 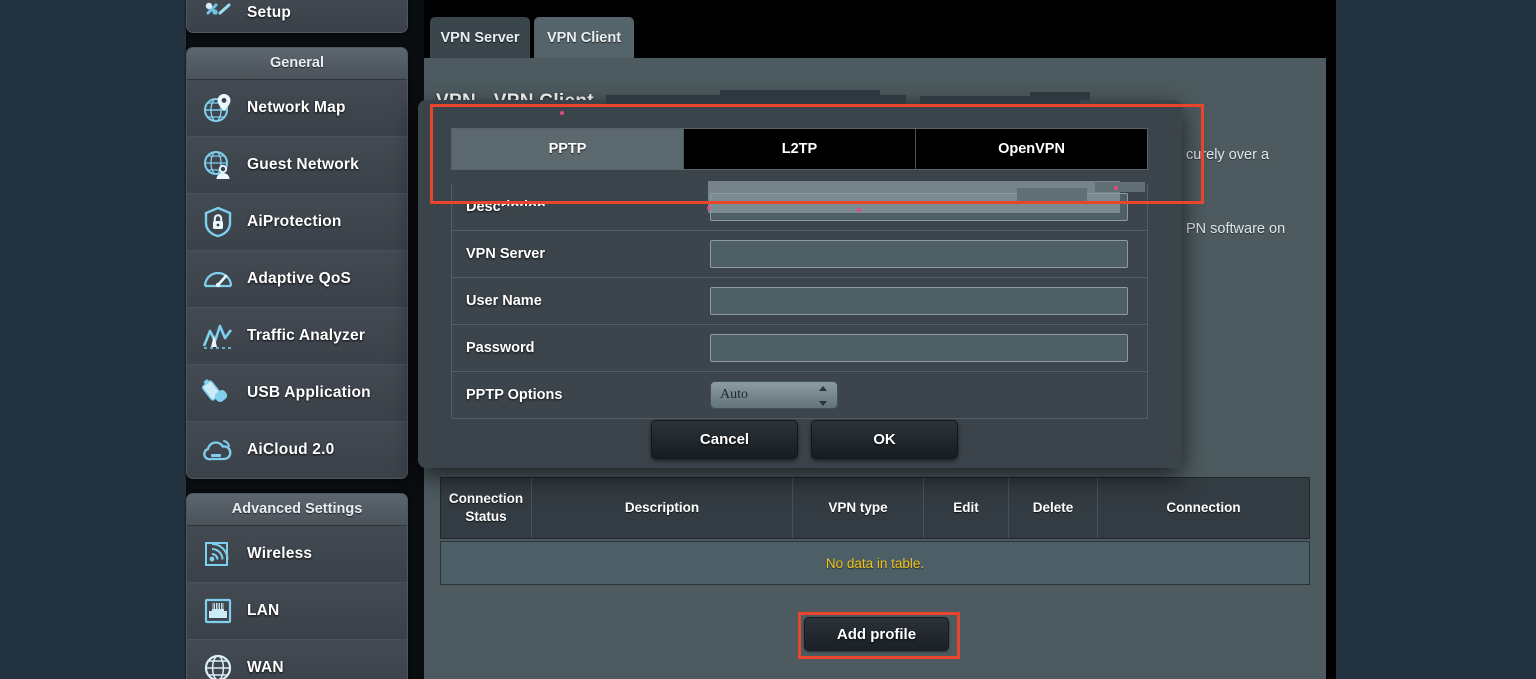 What do you see at coordinates (297, 659) in the screenshot?
I see `sidebar-item-wan: WAN` at bounding box center [297, 659].